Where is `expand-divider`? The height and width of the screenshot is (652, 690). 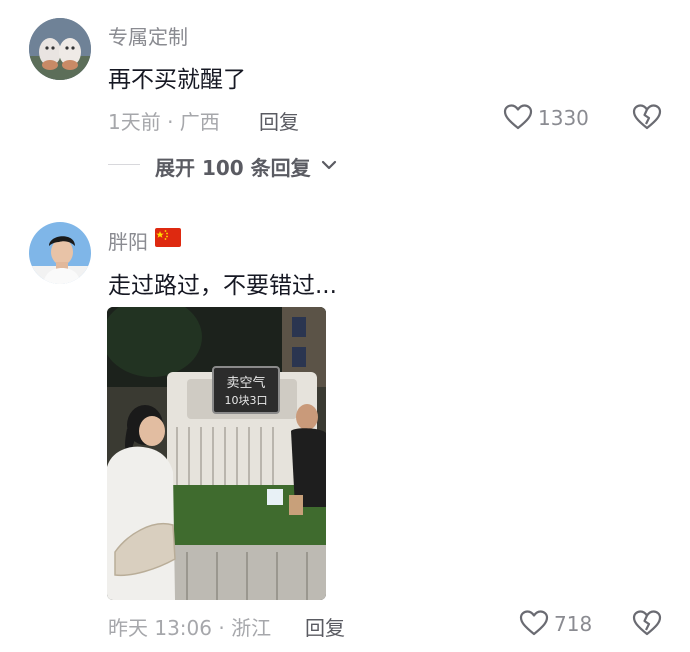 expand-divider is located at coordinates (124, 164).